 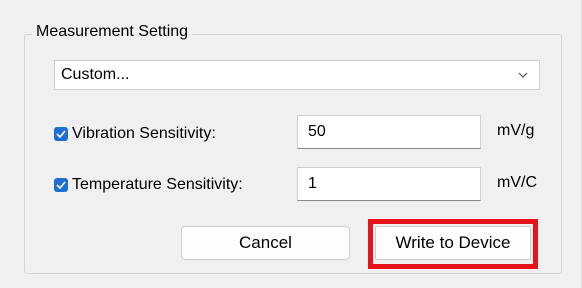 I want to click on temperature-checkbox, so click(x=61, y=185).